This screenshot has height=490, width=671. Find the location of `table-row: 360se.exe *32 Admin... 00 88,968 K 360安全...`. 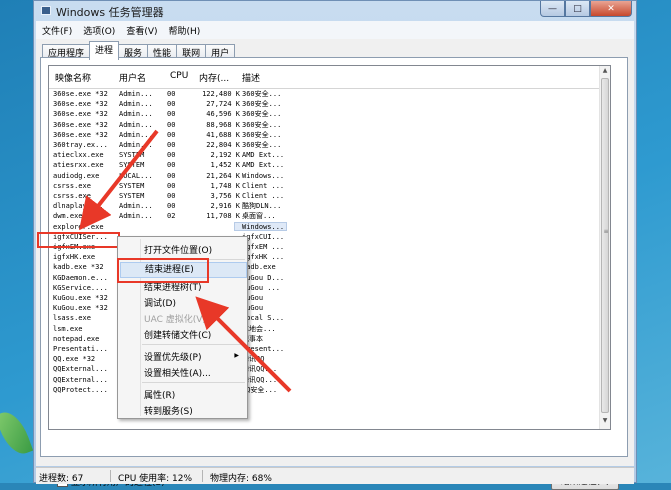

table-row: 360se.exe *32 Admin... 00 88,968 K 360安全... is located at coordinates (169, 125).